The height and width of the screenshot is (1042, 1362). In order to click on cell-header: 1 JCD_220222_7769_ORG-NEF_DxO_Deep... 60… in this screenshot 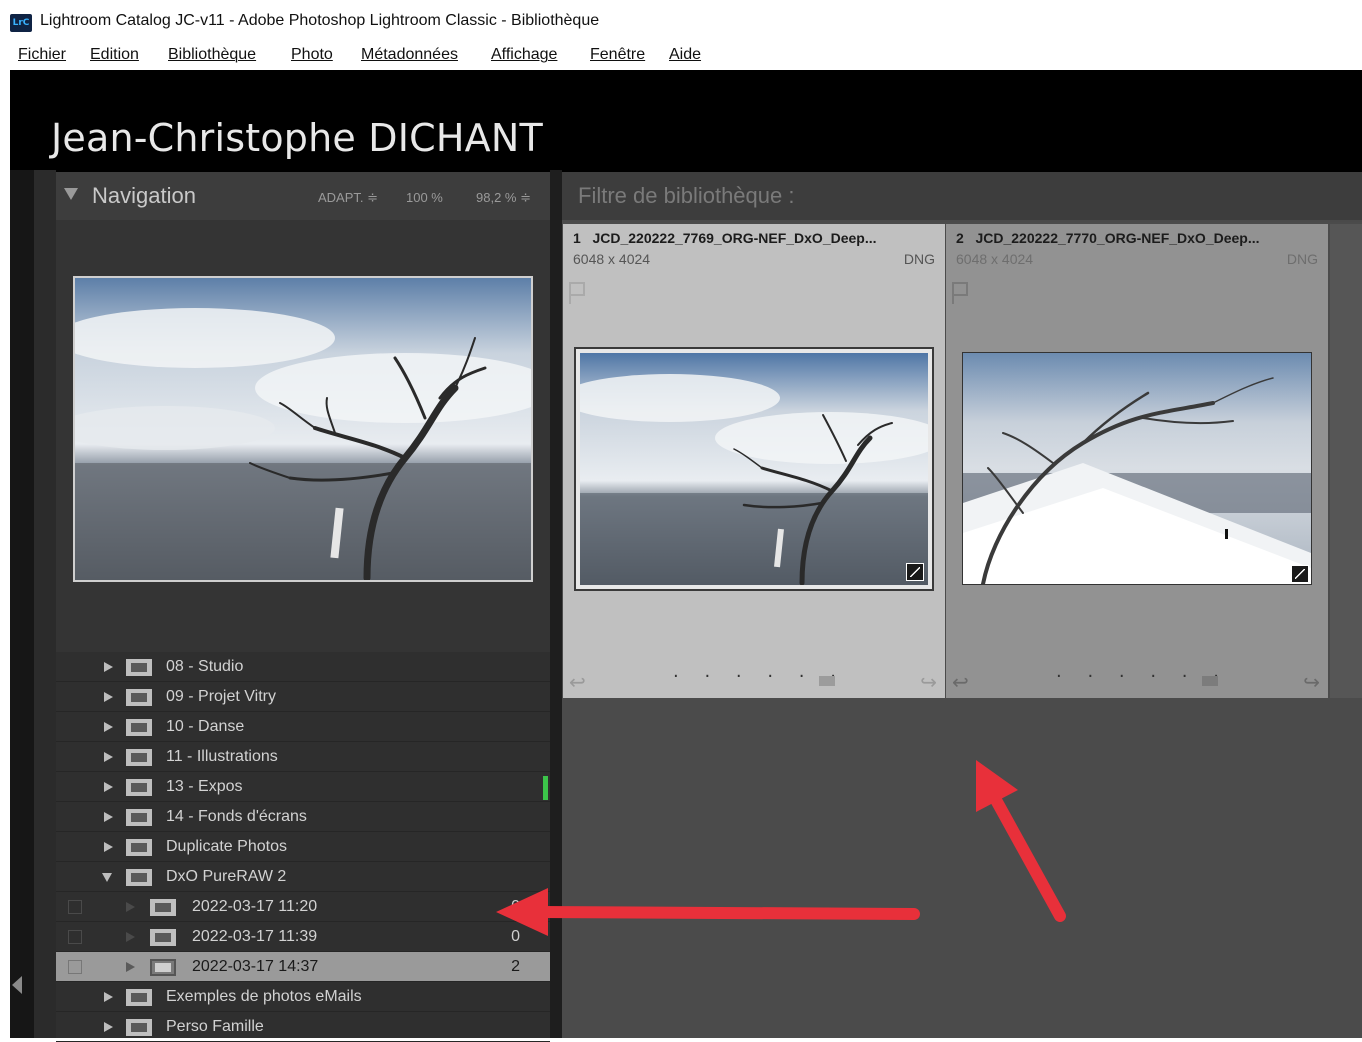, I will do `click(754, 248)`.